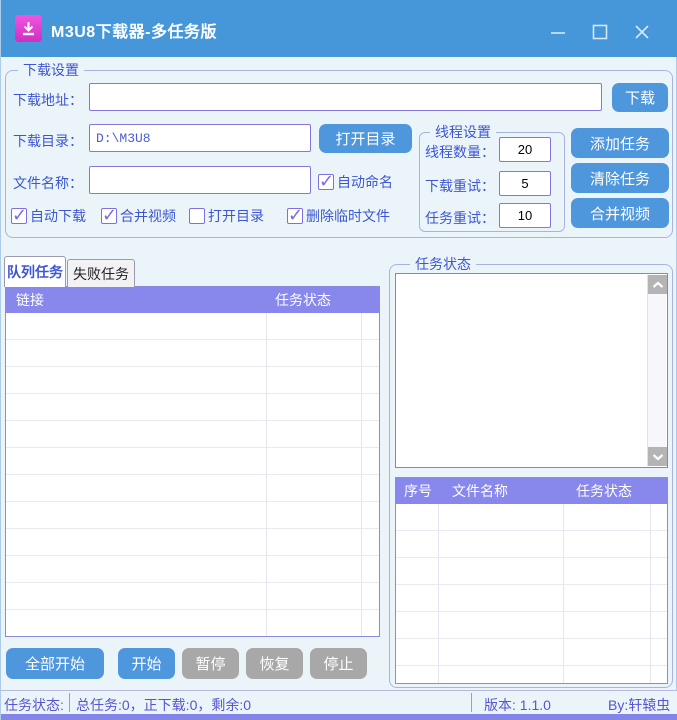 The image size is (677, 720). What do you see at coordinates (620, 143) in the screenshot?
I see `add-task-button: 添加任务` at bounding box center [620, 143].